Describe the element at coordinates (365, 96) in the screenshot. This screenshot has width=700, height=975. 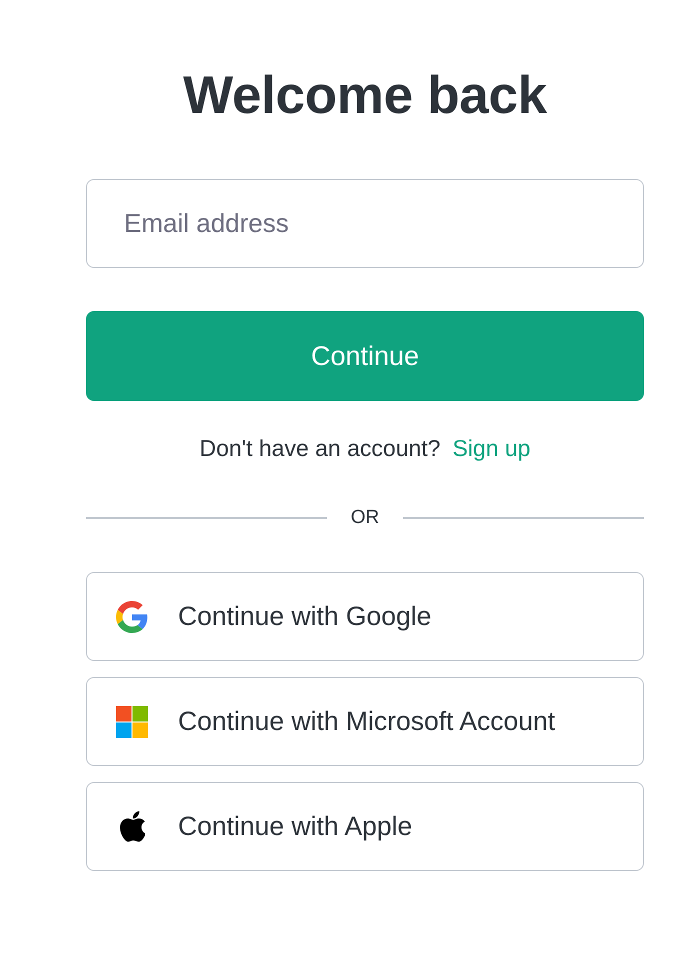
I see `page-heading: Welcome back` at that location.